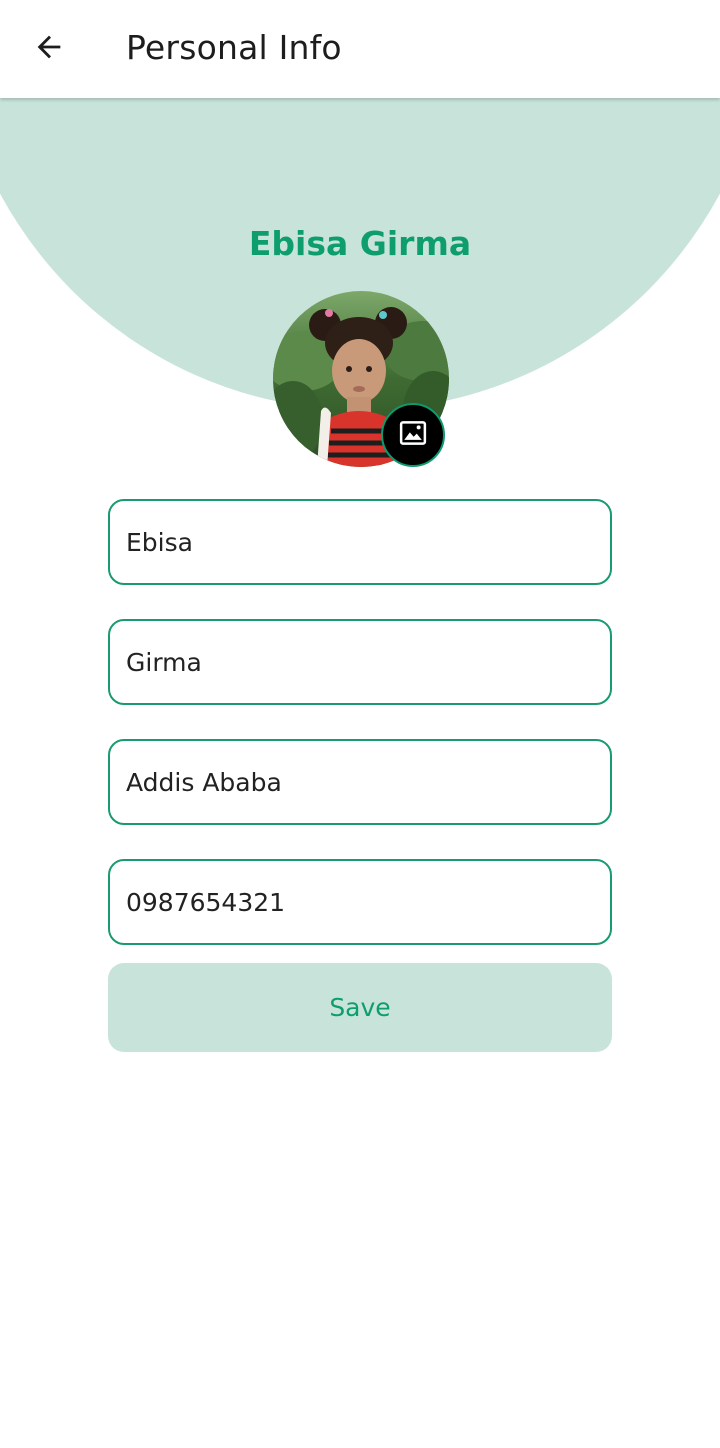 The image size is (720, 1448). I want to click on page-title: Personal Info, so click(234, 47).